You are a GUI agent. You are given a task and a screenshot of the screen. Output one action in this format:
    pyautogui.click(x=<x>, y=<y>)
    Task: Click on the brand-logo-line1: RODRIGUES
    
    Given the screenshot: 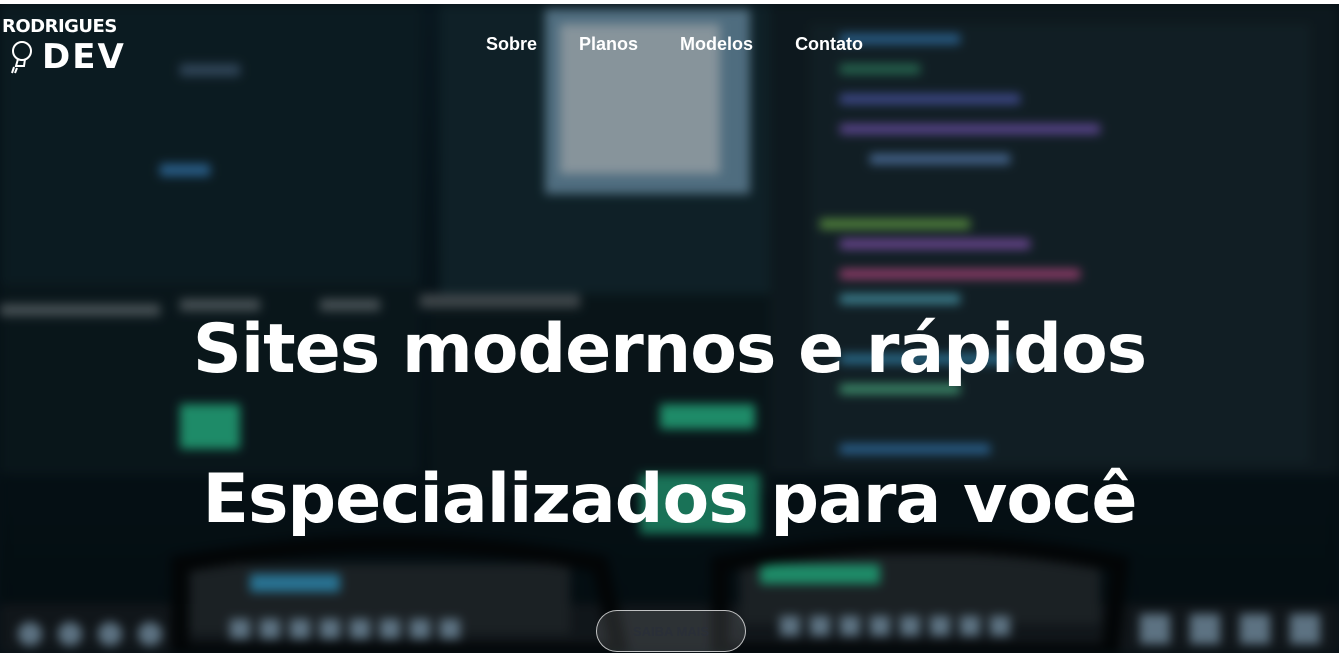 What is the action you would take?
    pyautogui.click(x=59, y=26)
    